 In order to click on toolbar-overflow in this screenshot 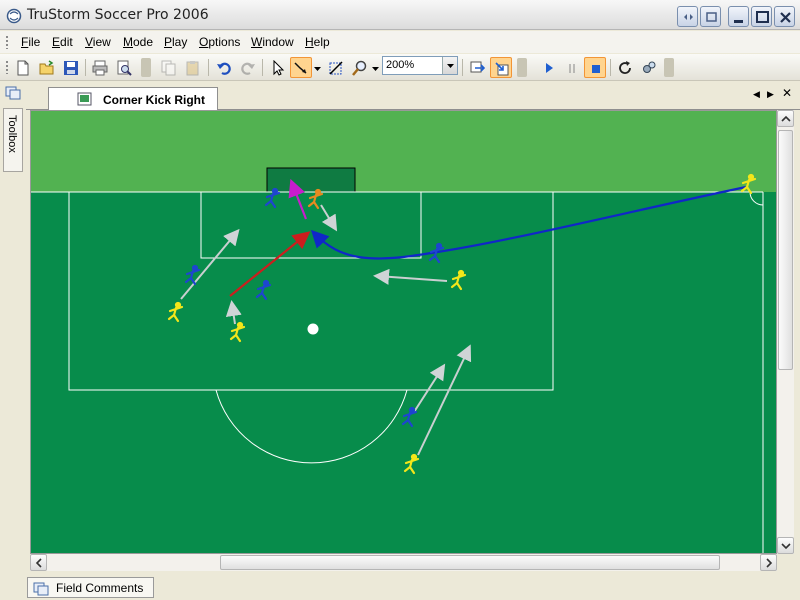, I will do `click(146, 67)`.